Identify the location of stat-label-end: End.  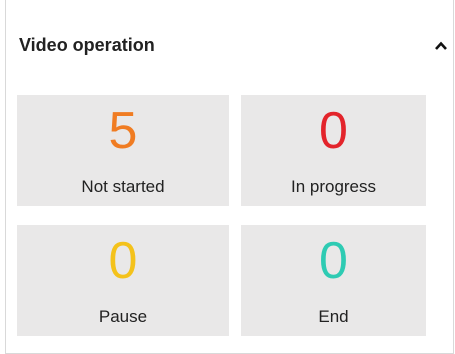
(333, 316).